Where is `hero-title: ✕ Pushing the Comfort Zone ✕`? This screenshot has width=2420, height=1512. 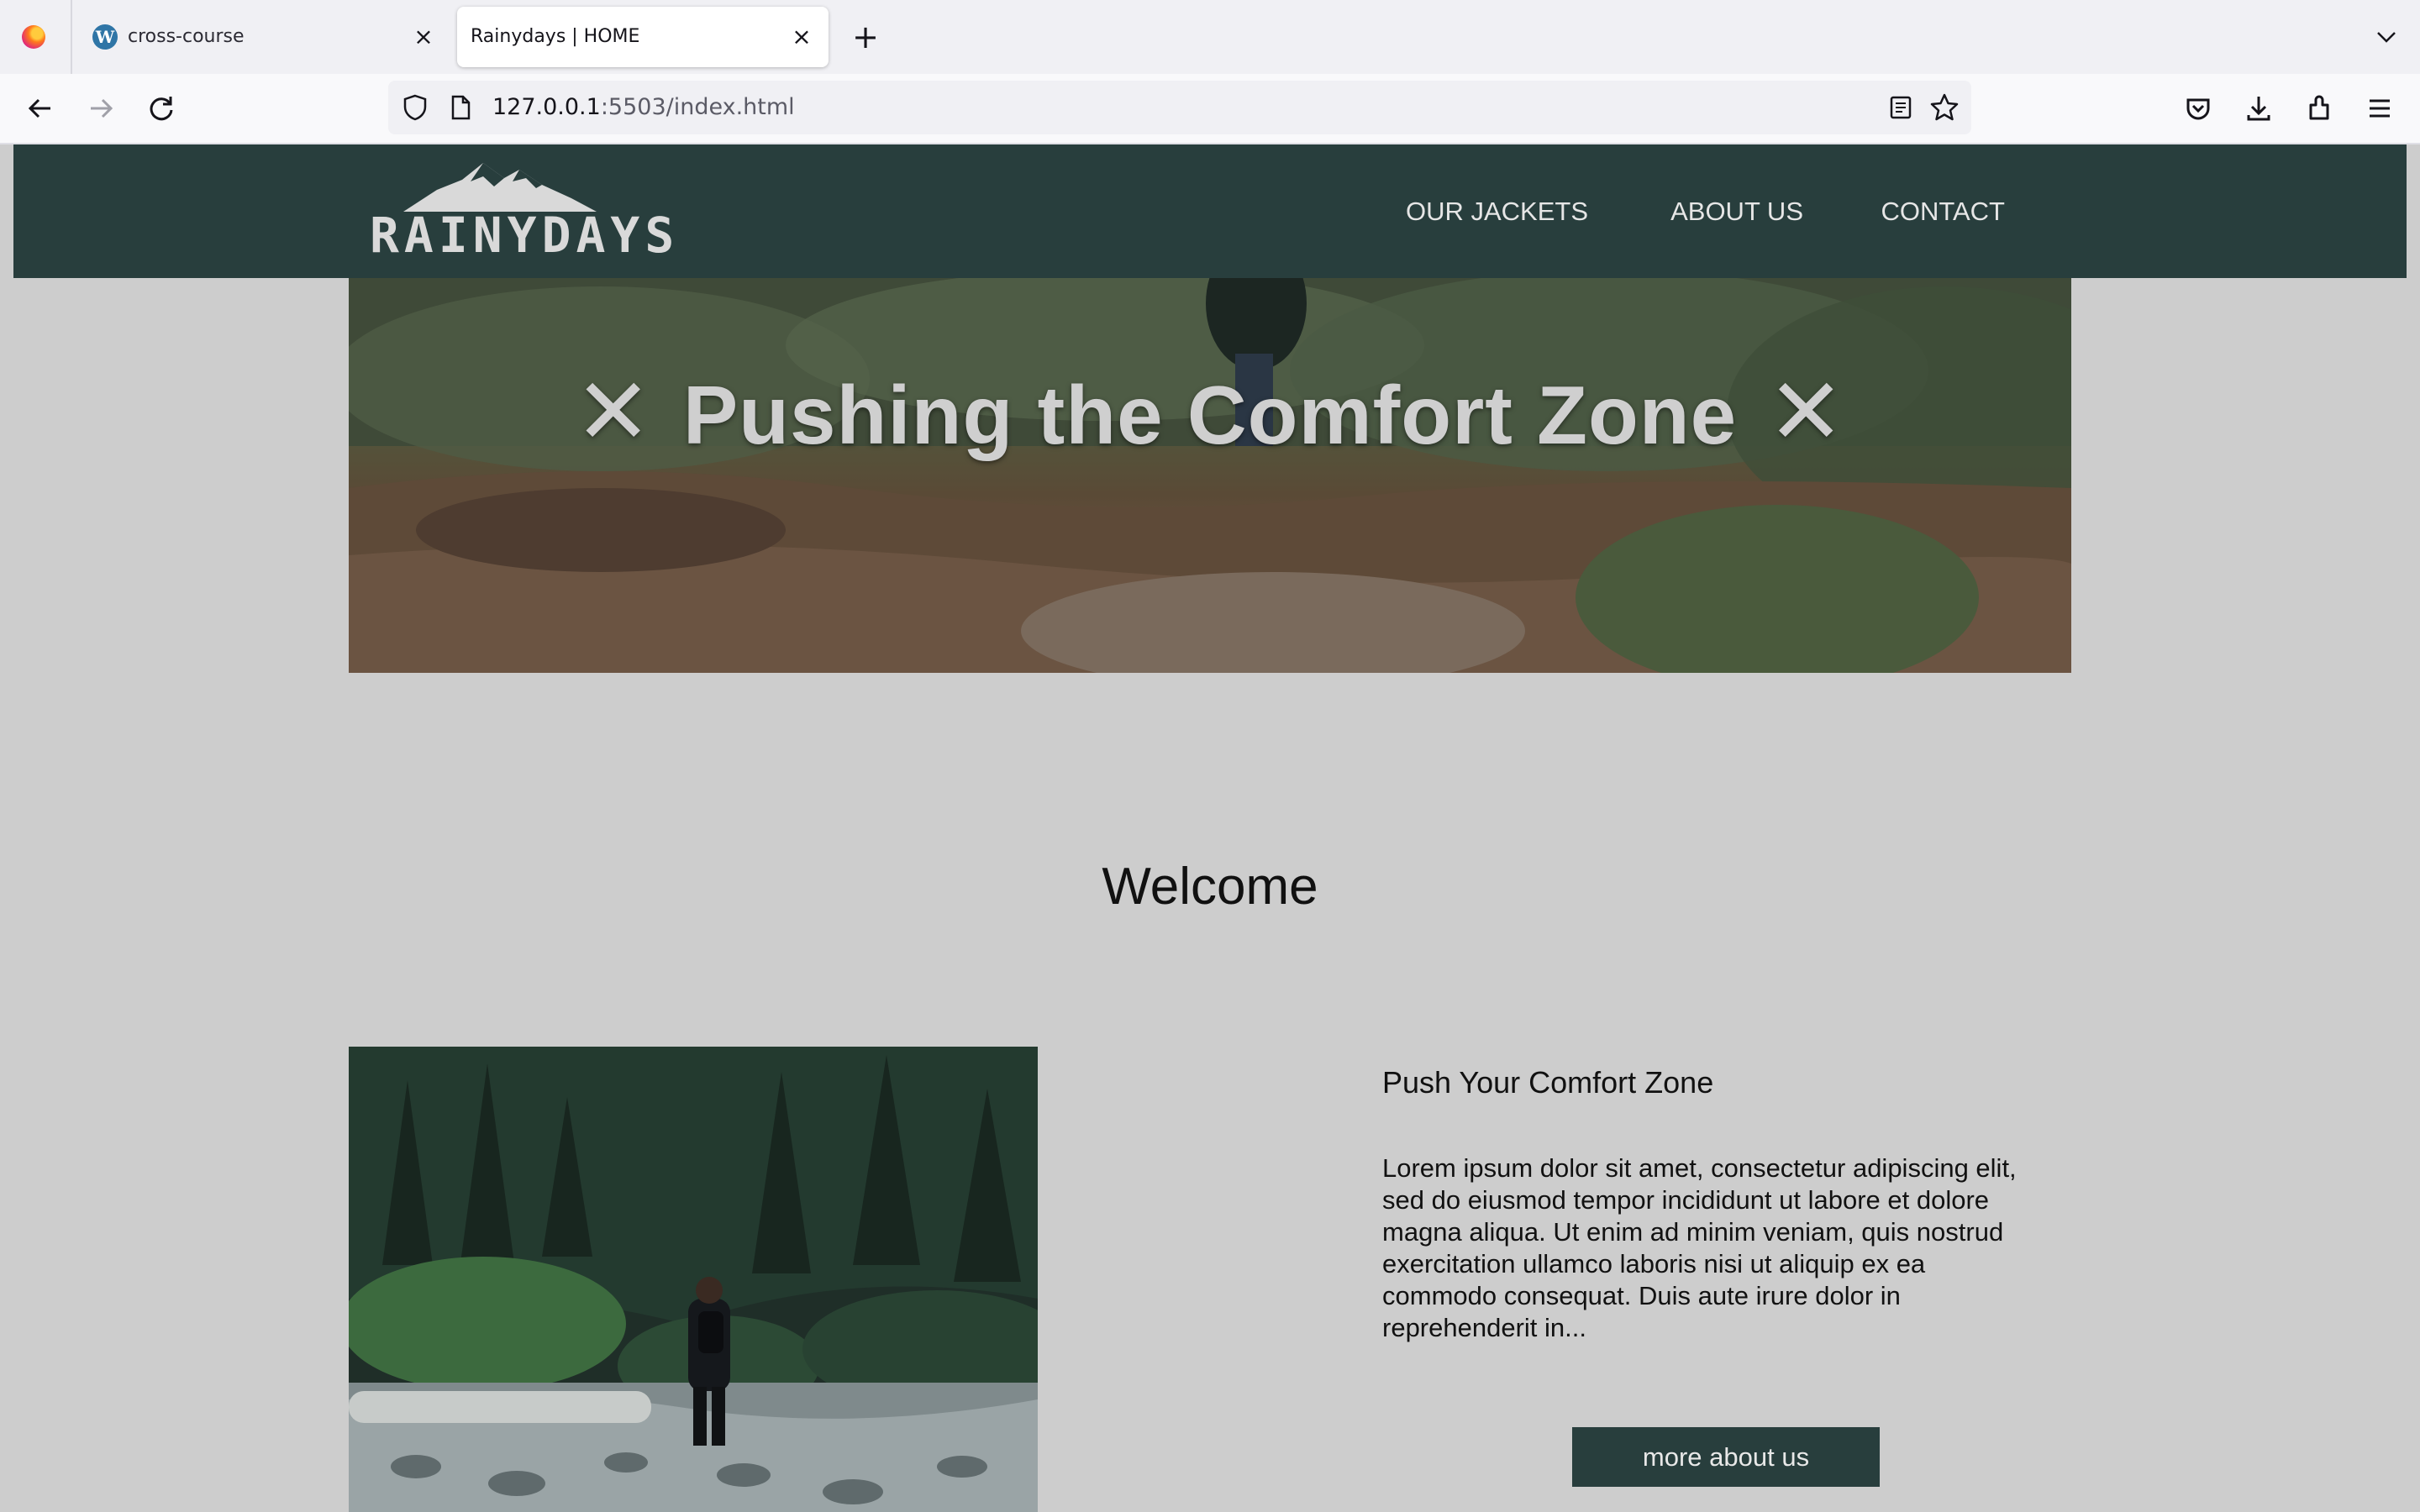 hero-title: ✕ Pushing the Comfort Zone ✕ is located at coordinates (1210, 411).